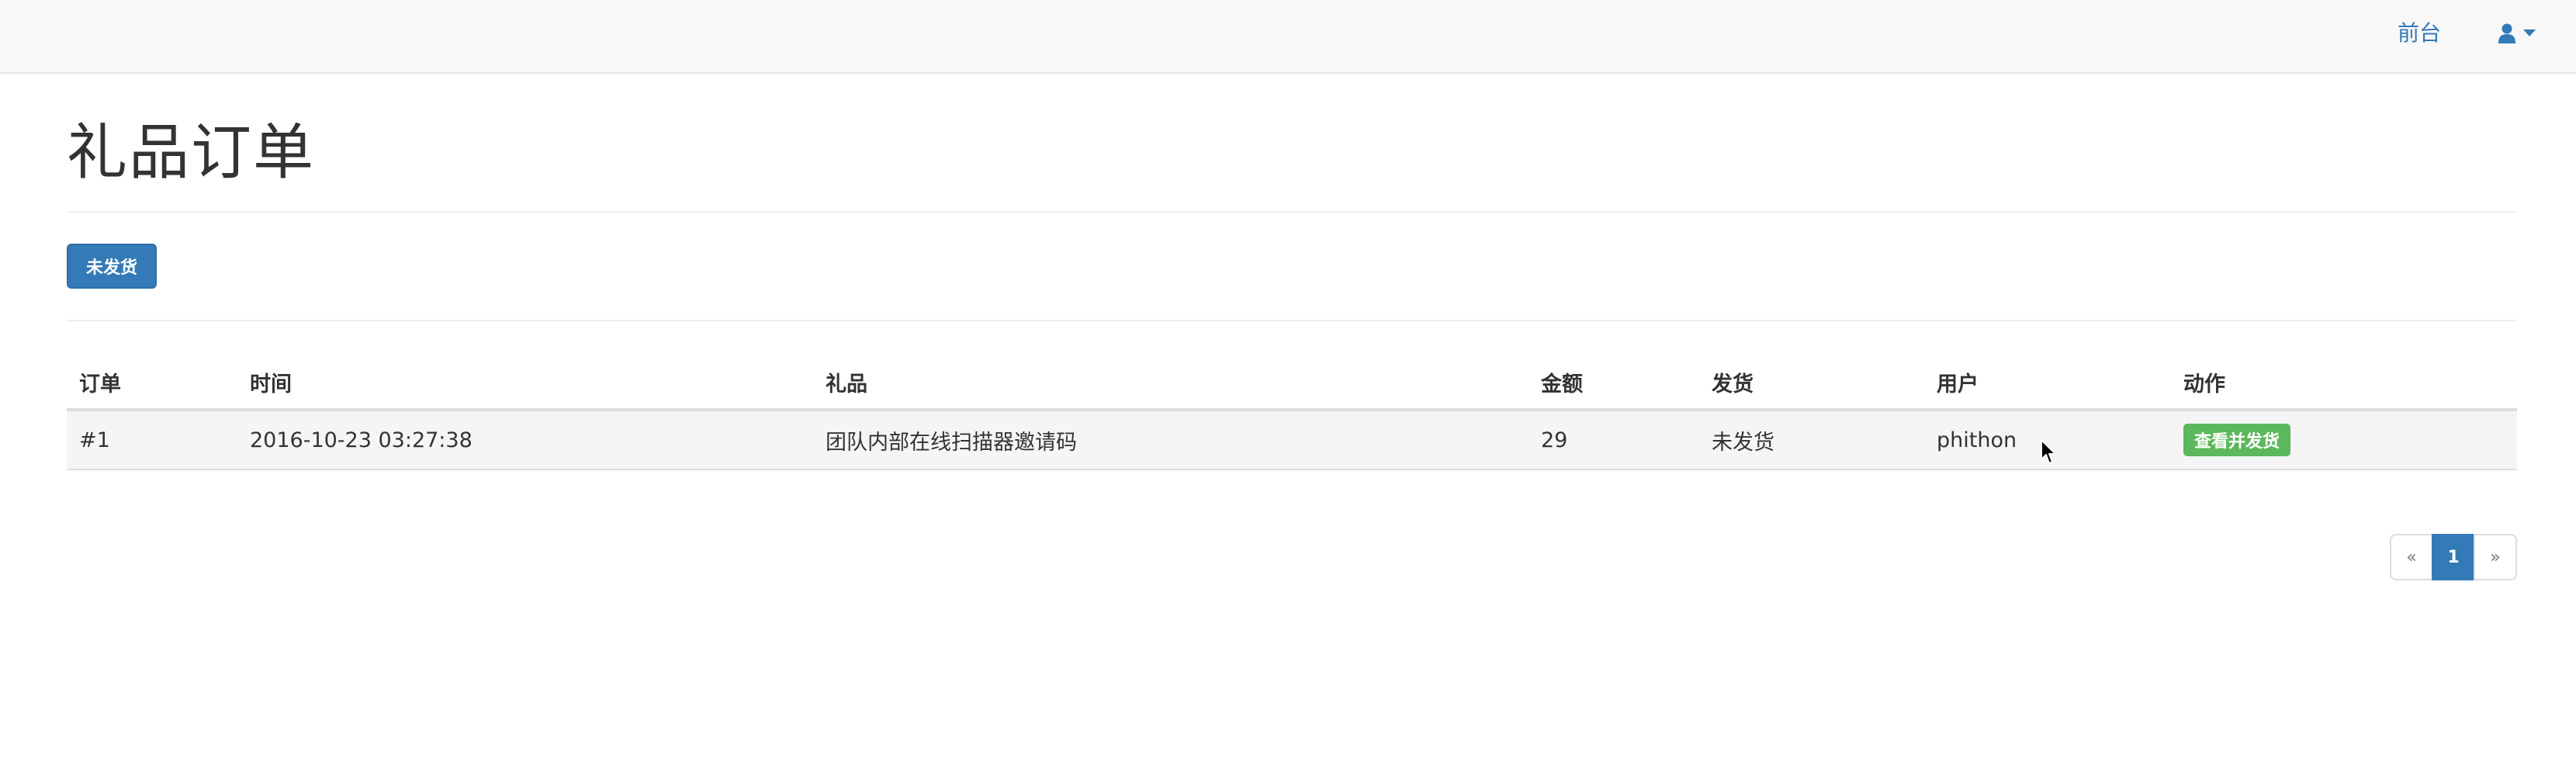 The width and height of the screenshot is (2576, 762). What do you see at coordinates (2419, 36) in the screenshot?
I see `frontend-link: 前台` at bounding box center [2419, 36].